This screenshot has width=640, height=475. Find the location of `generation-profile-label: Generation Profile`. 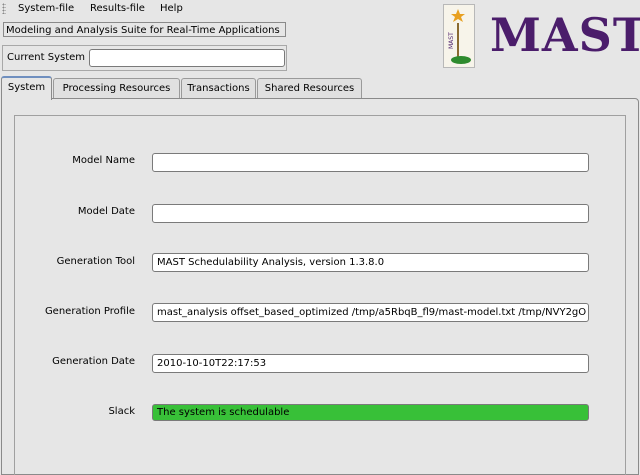

generation-profile-label: Generation Profile is located at coordinates (89, 311).